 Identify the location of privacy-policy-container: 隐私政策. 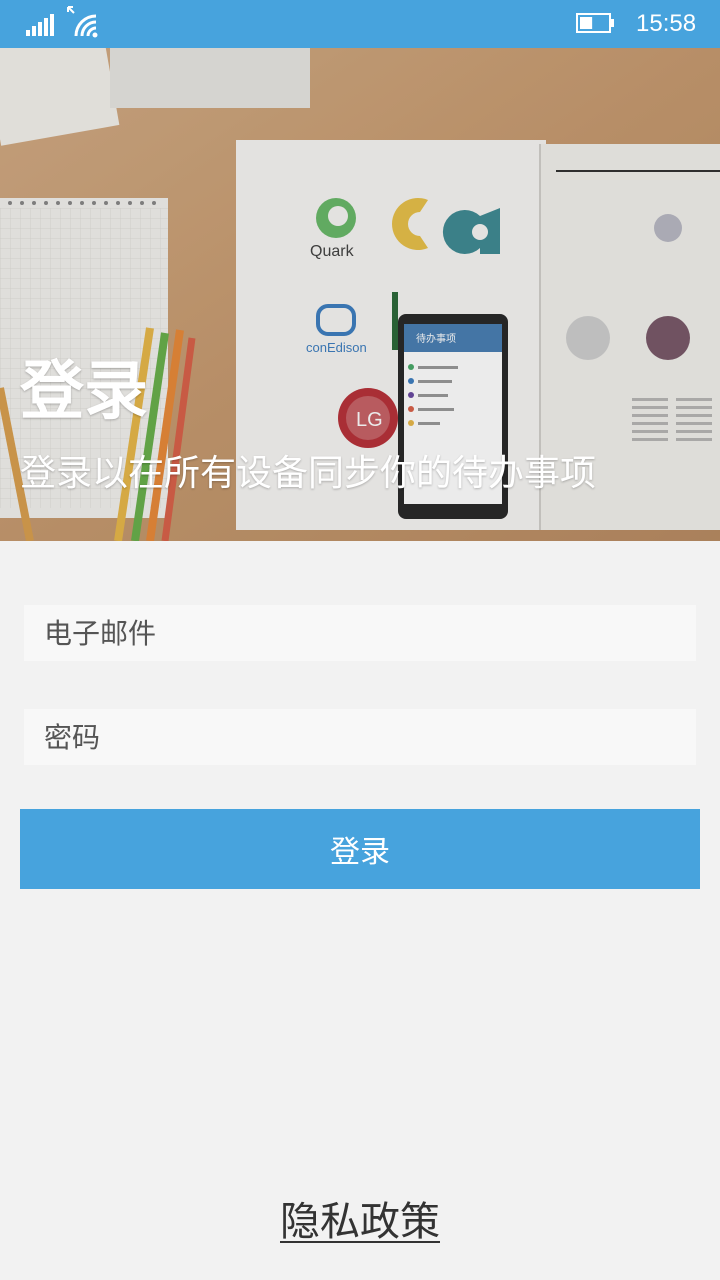
(360, 1222).